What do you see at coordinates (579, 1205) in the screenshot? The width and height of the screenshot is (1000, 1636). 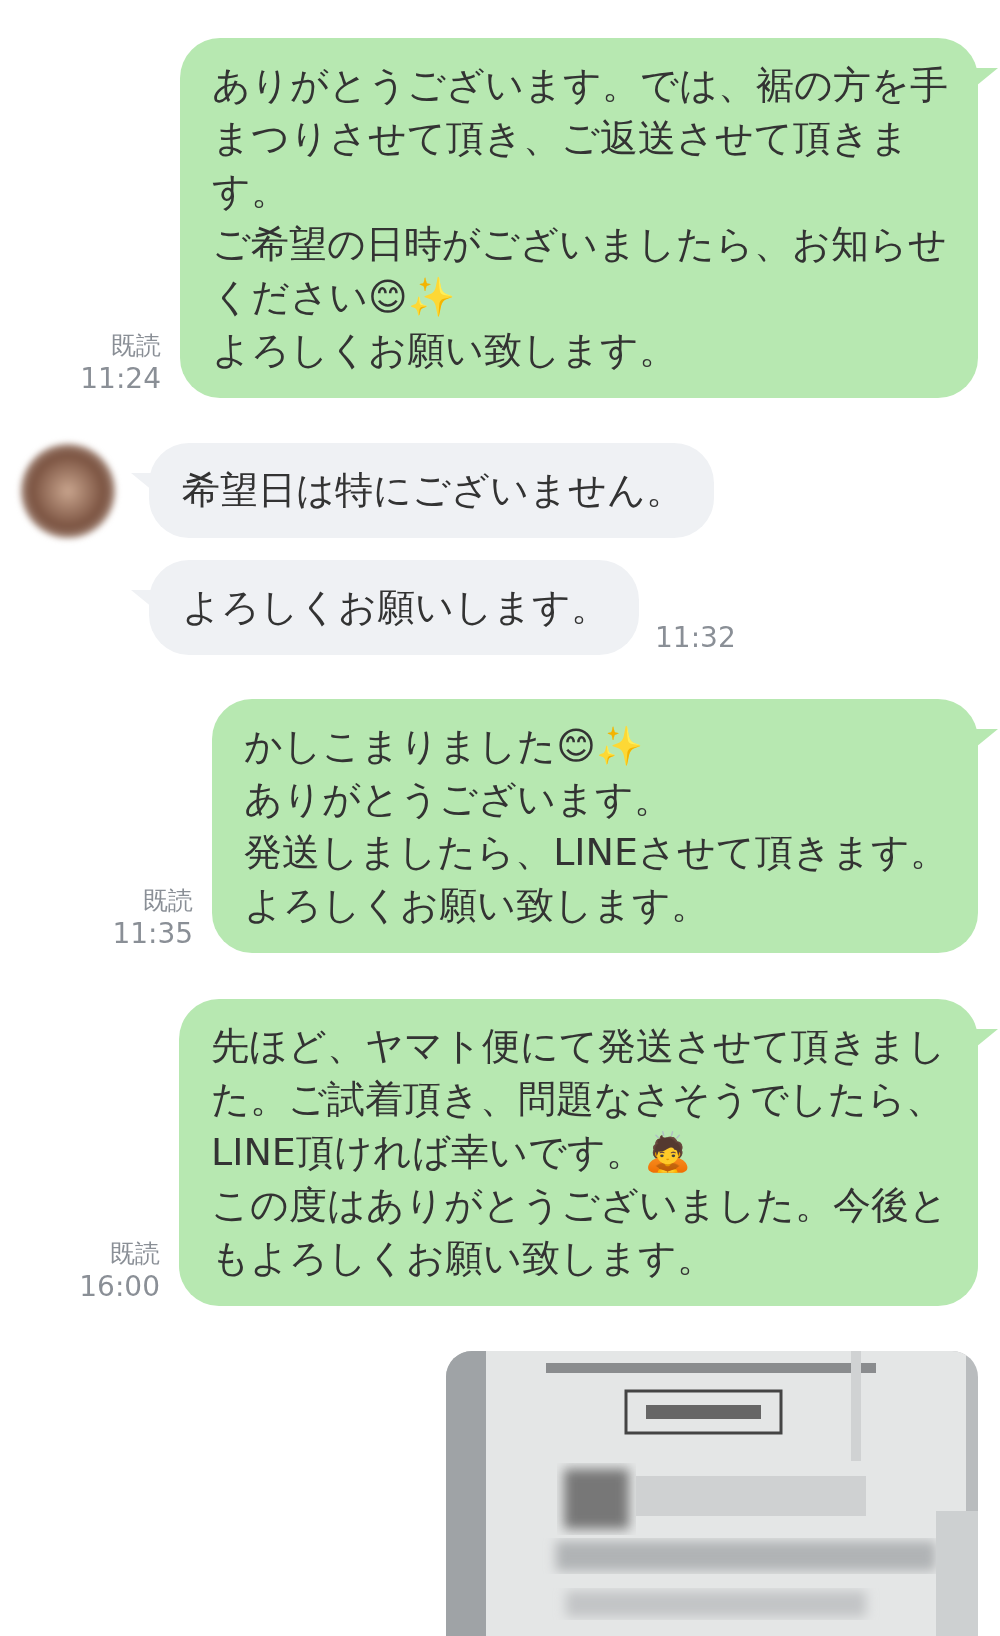 I see `message-line: この度はありがとうございました。今後と` at bounding box center [579, 1205].